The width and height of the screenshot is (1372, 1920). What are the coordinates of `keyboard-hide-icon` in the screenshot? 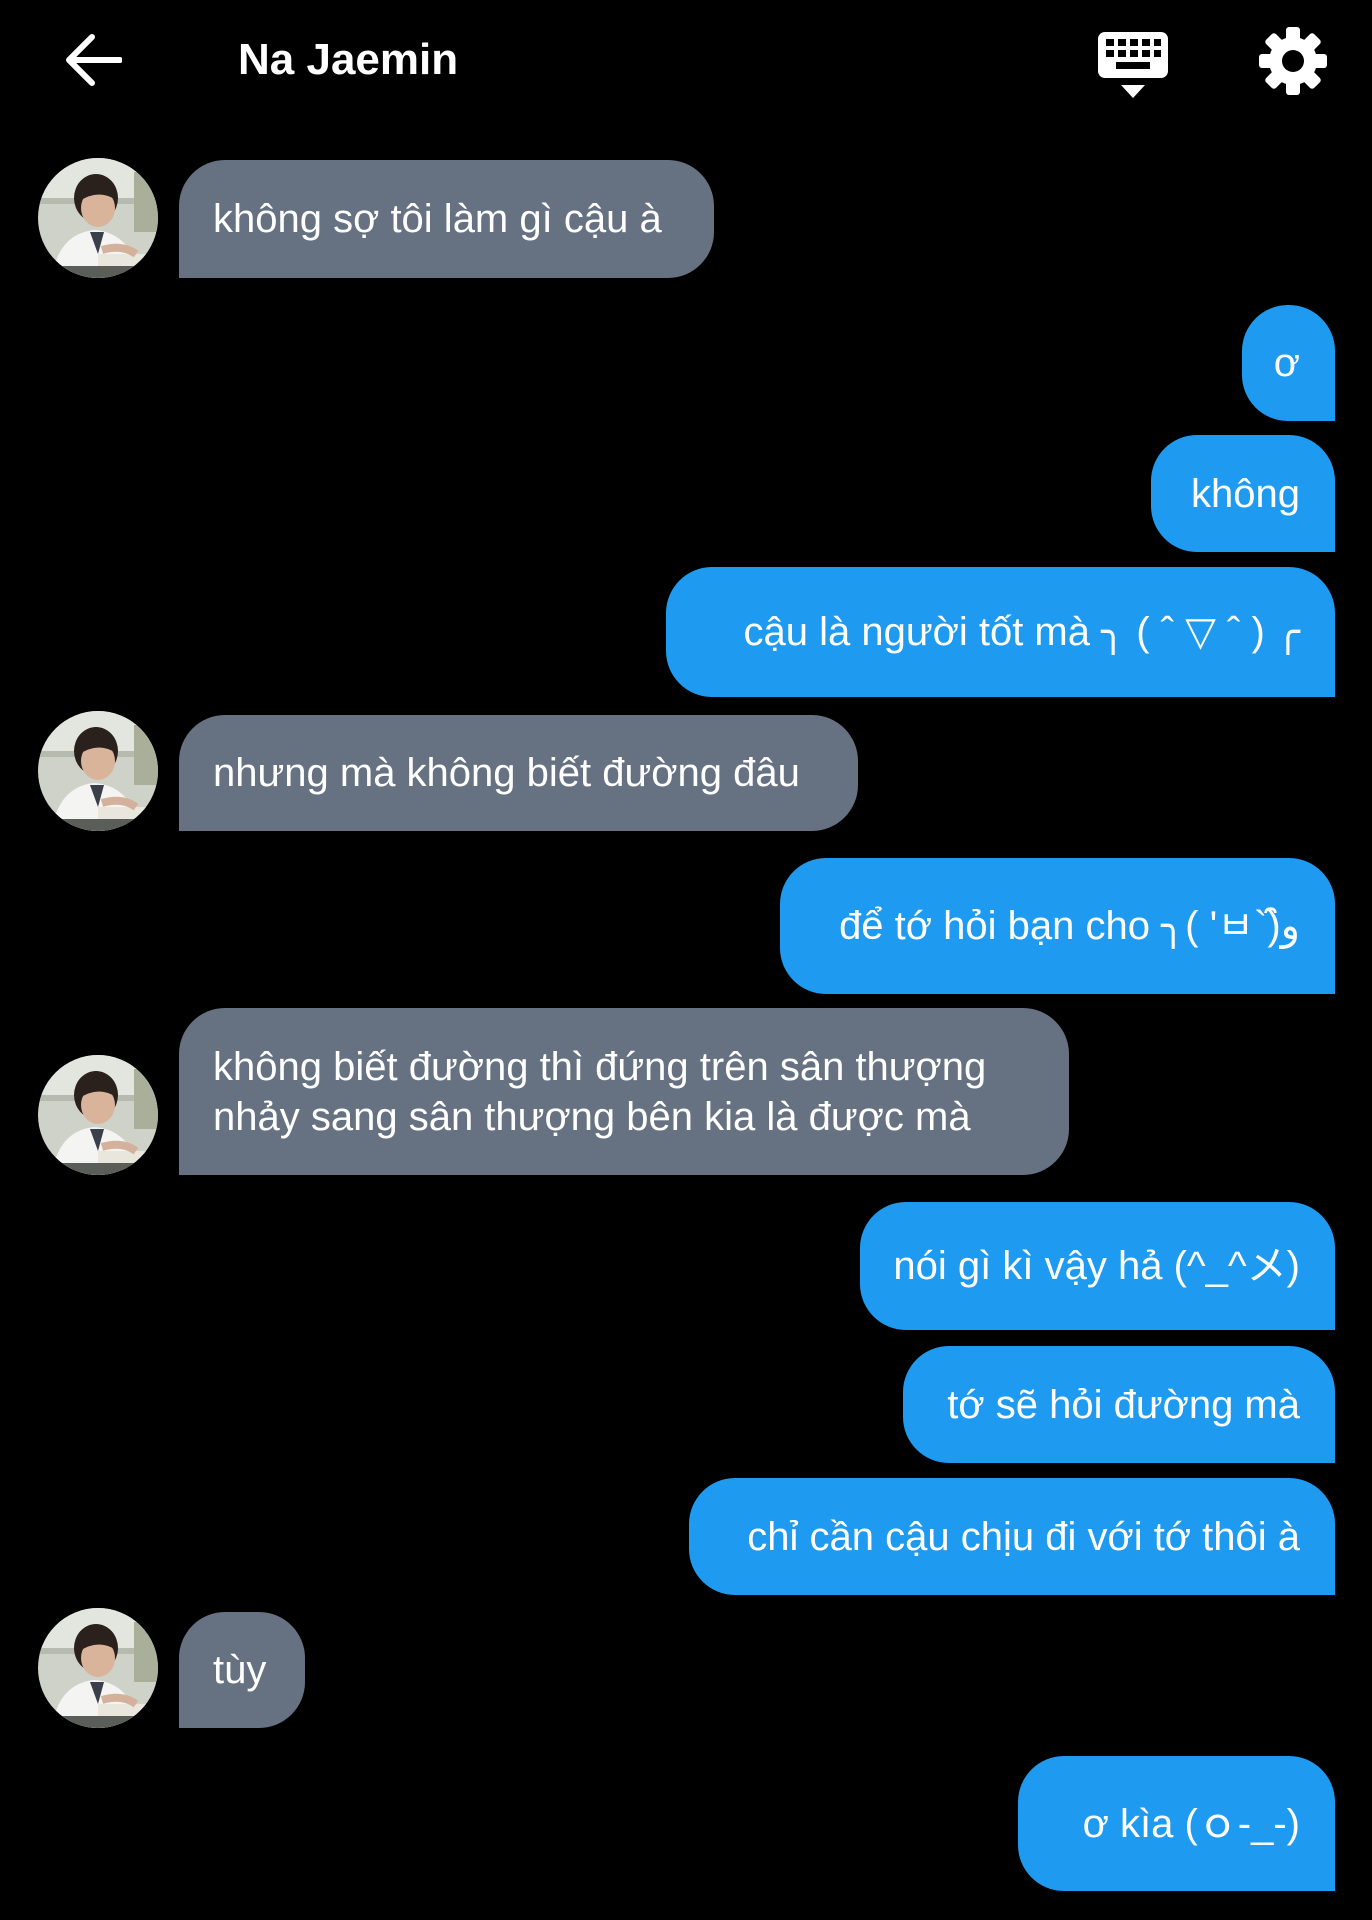 It's located at (1133, 65).